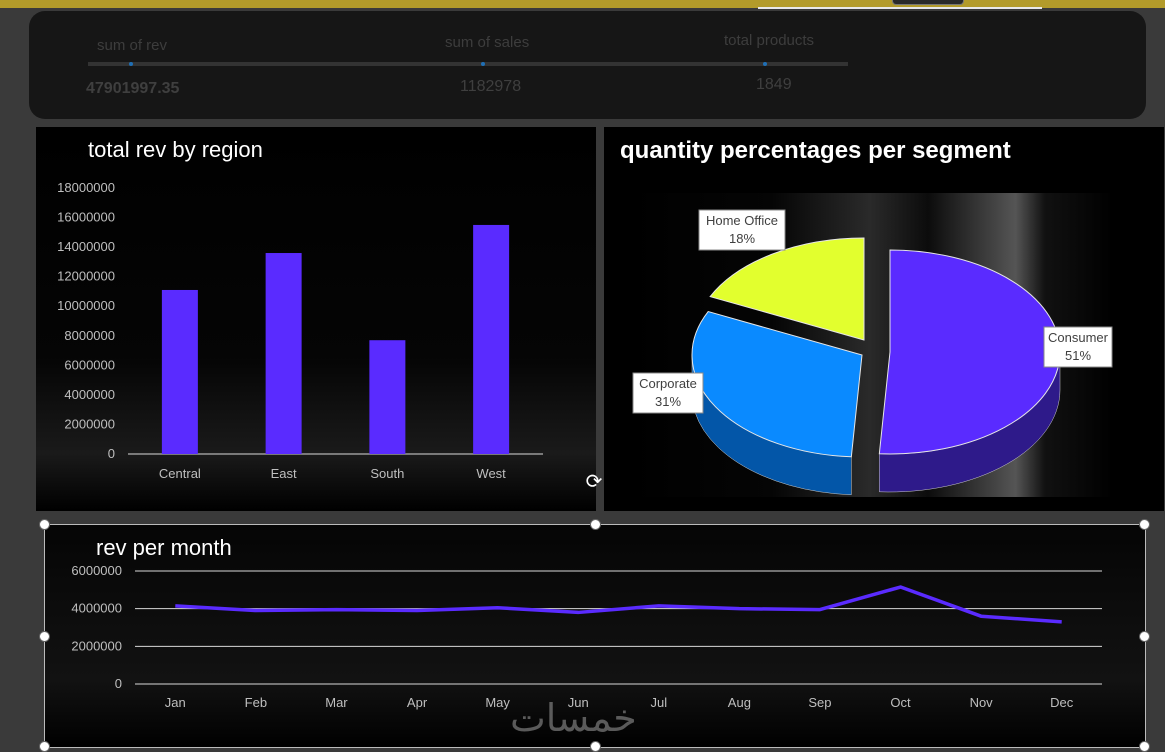  What do you see at coordinates (1078, 337) in the screenshot?
I see `pie-data-label-name: Consumer` at bounding box center [1078, 337].